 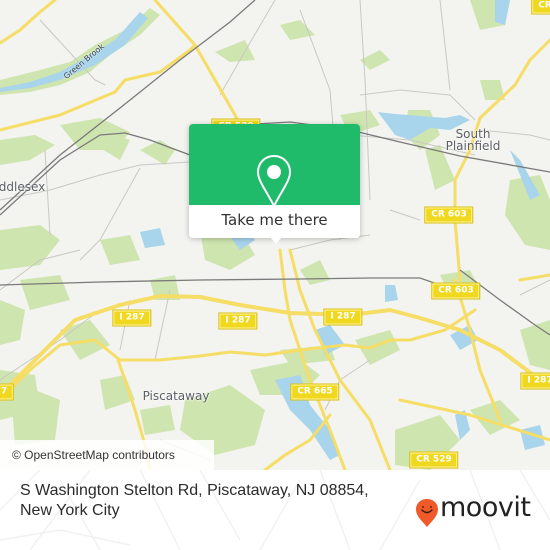 I want to click on road-shield-cr665: CR 665, so click(x=315, y=392).